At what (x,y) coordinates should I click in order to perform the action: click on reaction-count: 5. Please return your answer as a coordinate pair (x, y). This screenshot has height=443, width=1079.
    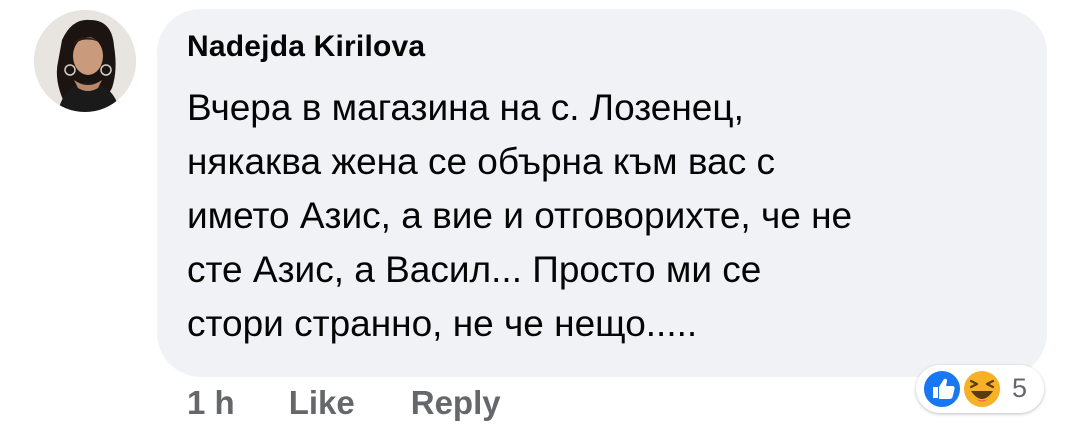
    Looking at the image, I should click on (1020, 388).